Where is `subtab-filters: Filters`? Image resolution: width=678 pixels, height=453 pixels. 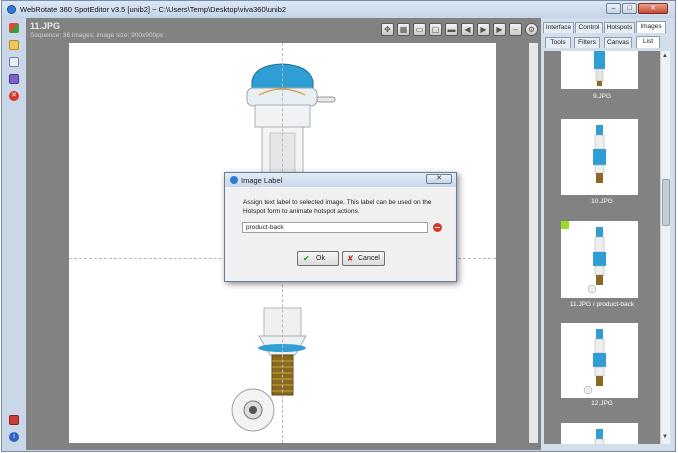 subtab-filters: Filters is located at coordinates (587, 42).